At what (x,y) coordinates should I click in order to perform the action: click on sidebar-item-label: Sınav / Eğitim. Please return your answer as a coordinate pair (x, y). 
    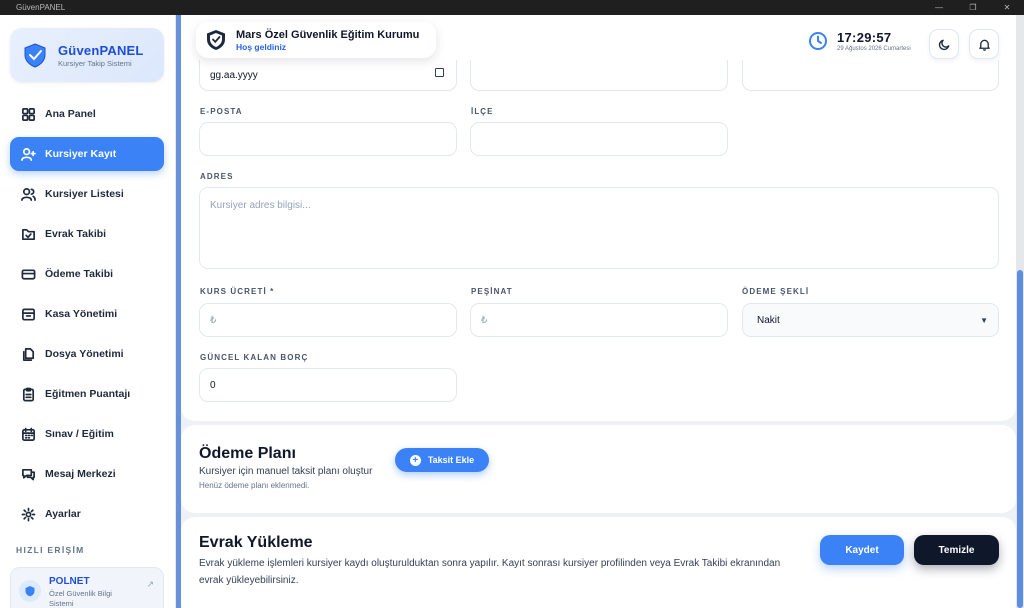
    Looking at the image, I should click on (79, 434).